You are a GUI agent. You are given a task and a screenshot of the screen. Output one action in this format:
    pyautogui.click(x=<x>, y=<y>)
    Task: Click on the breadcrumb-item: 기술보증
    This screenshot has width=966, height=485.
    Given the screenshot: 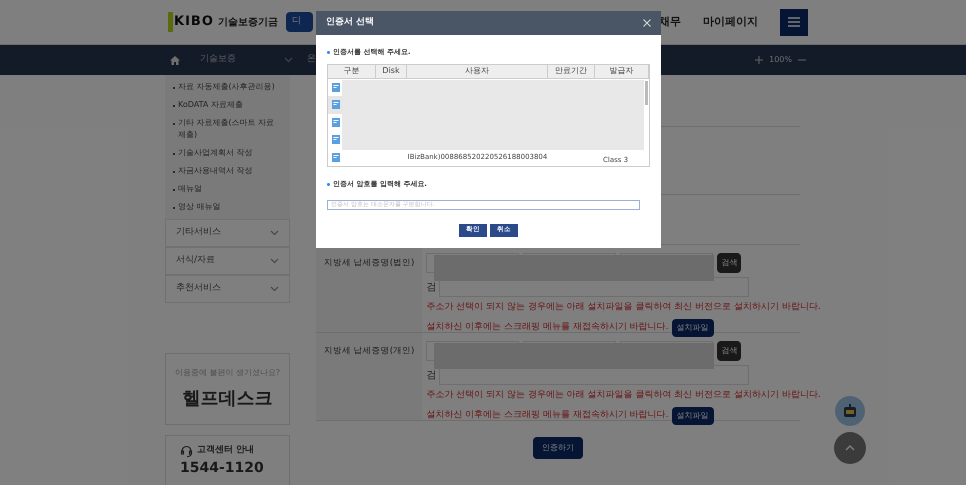 What is the action you would take?
    pyautogui.click(x=242, y=60)
    